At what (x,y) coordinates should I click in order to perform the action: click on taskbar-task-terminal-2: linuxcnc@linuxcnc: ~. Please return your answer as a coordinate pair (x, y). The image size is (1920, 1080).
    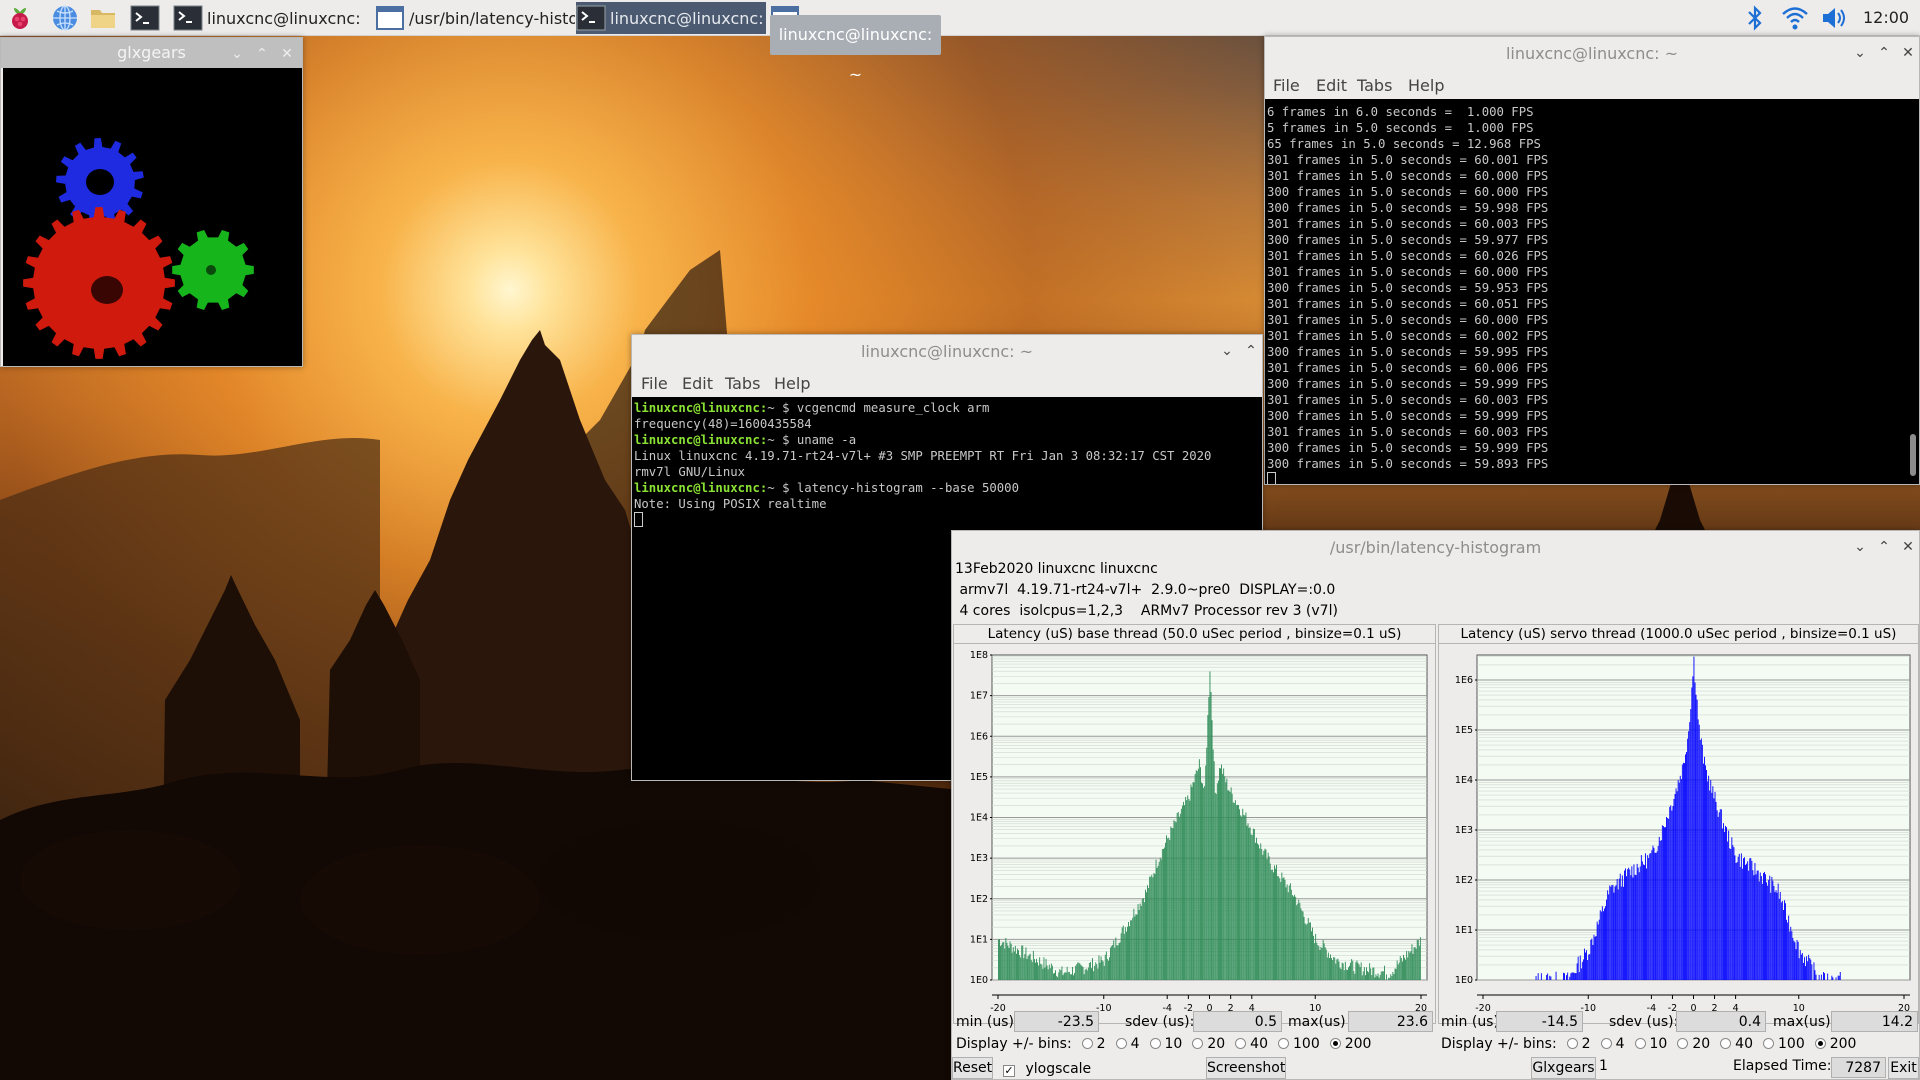
    Looking at the image, I should click on (671, 18).